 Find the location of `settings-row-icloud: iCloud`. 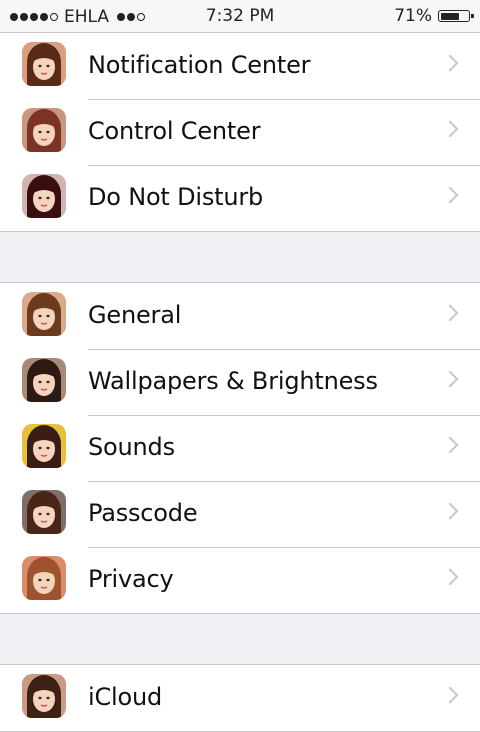

settings-row-icloud: iCloud is located at coordinates (240, 698).